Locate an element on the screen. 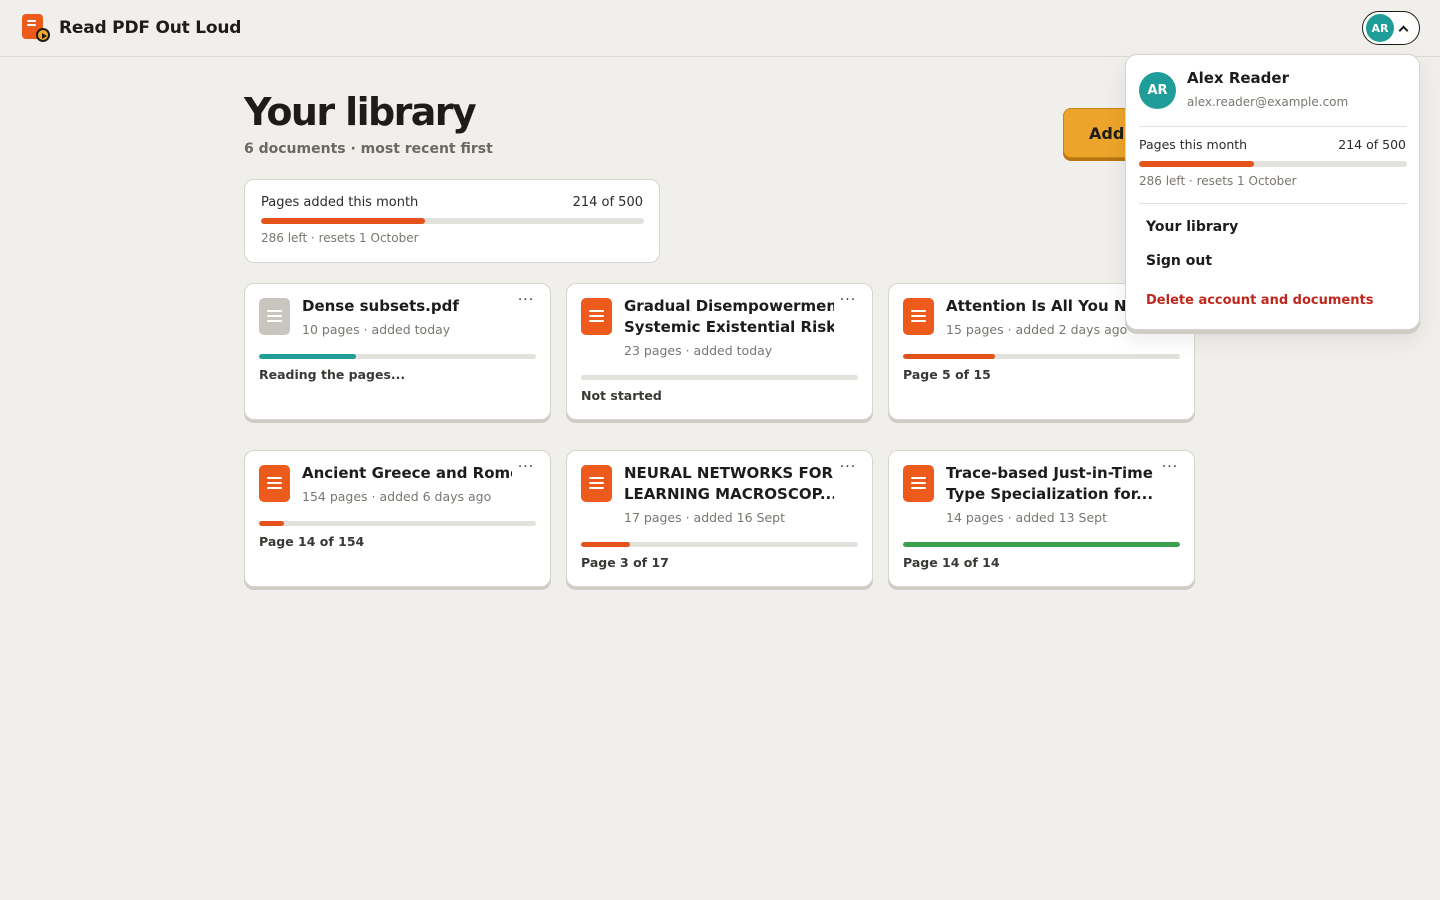 The height and width of the screenshot is (900, 1440). document-meta: 17 pages · added 16 Sept is located at coordinates (704, 517).